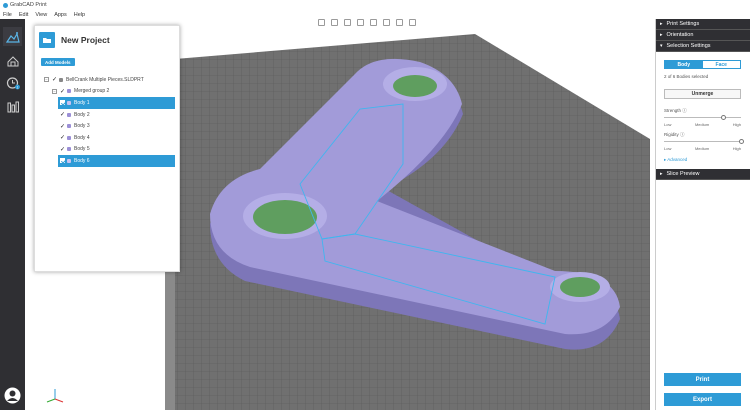 This screenshot has width=750, height=410. Describe the element at coordinates (347, 22) in the screenshot. I see `front-view-icon` at that location.